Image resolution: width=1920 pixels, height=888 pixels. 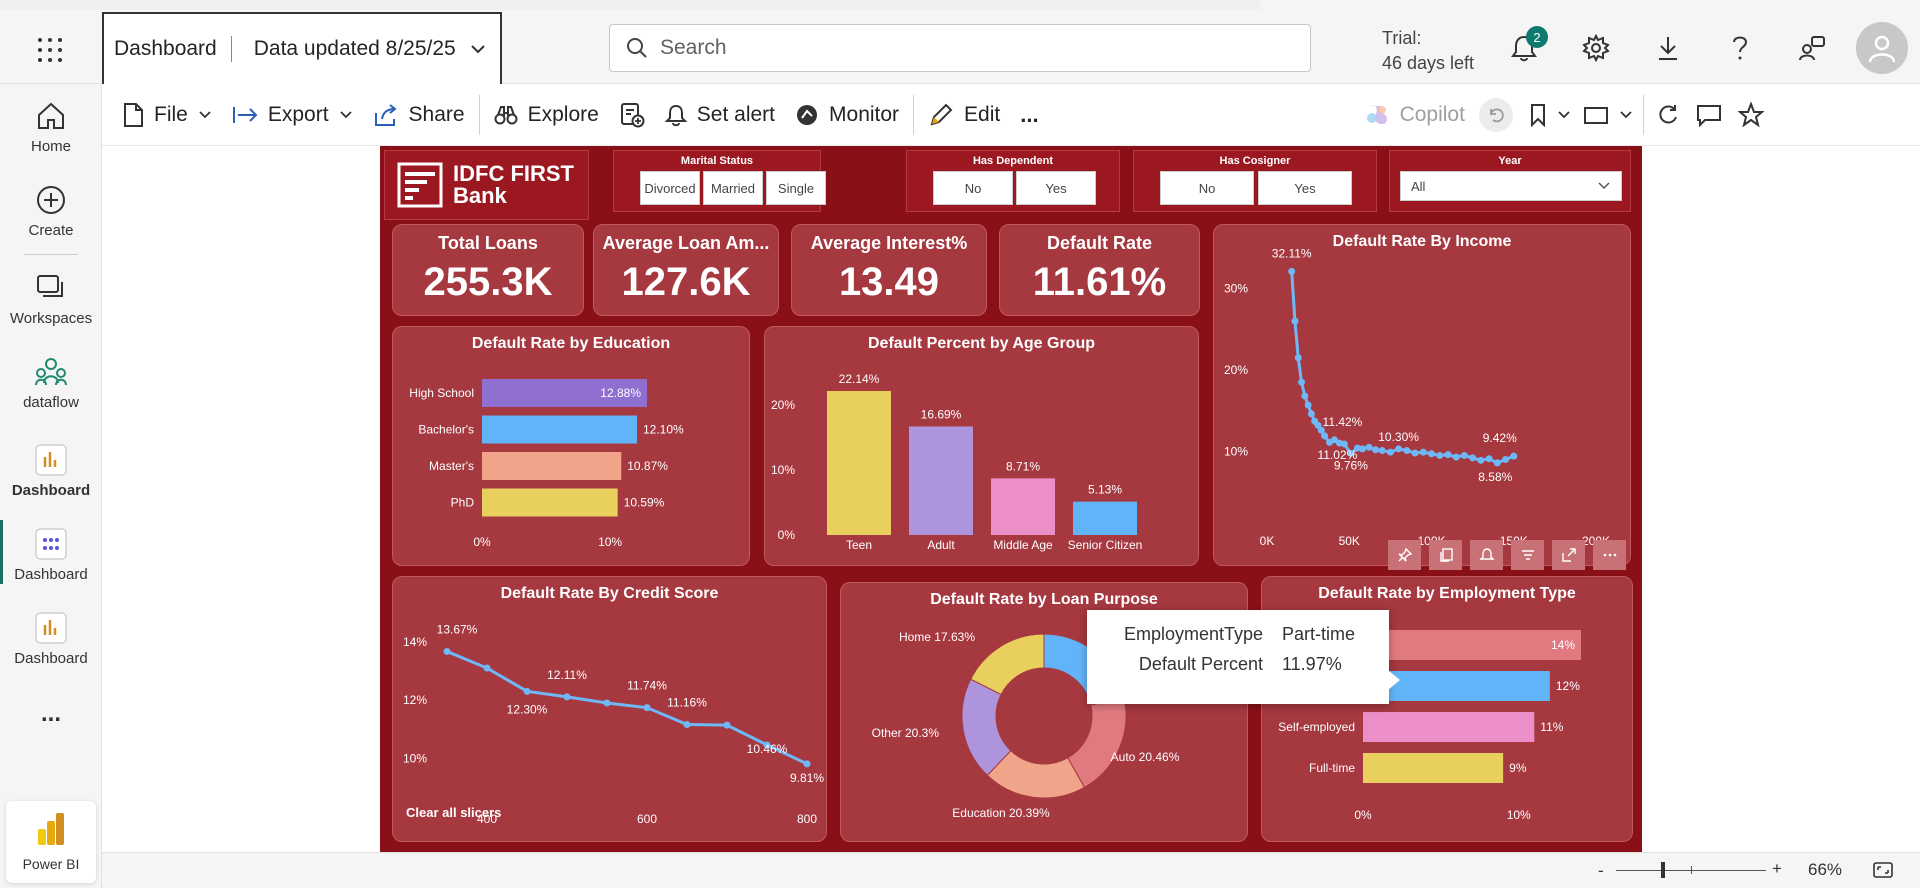 What do you see at coordinates (453, 812) in the screenshot?
I see `clear-all-slicers-button: Clear all slicers` at bounding box center [453, 812].